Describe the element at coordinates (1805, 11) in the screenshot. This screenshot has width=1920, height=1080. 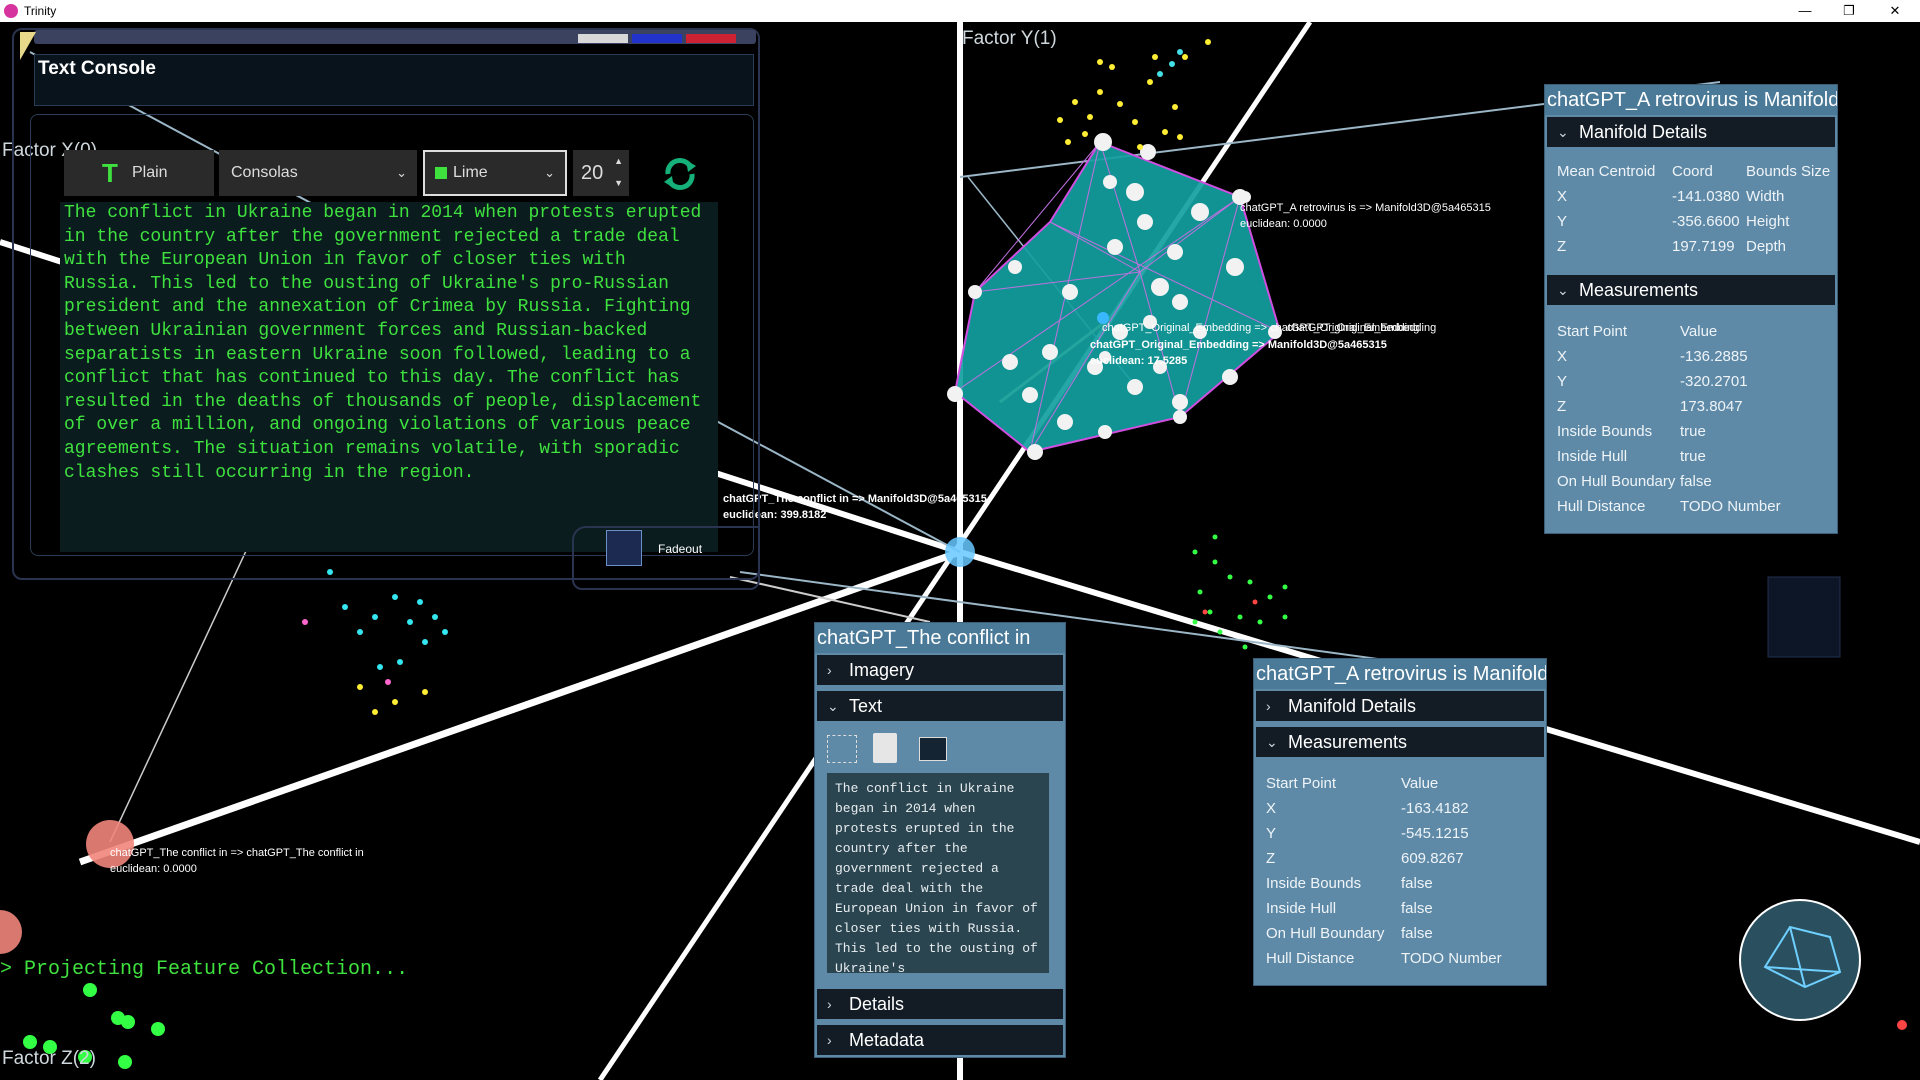
I see `minimize-button: —` at that location.